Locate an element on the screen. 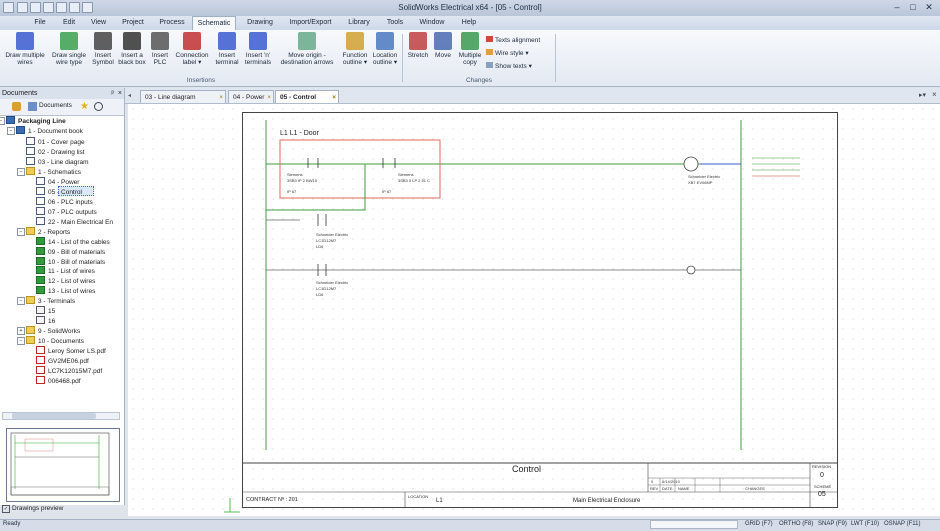 Image resolution: width=940 pixels, height=531 pixels. s2-ip: IP 67 is located at coordinates (387, 191).